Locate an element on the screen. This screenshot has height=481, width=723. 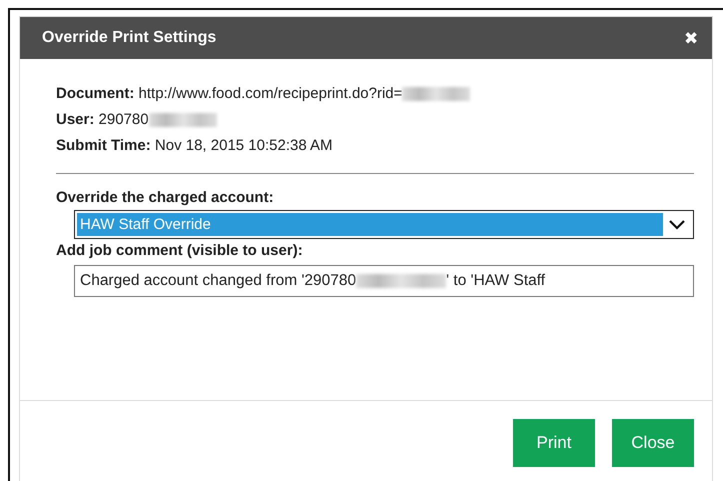
chevron-icon is located at coordinates (677, 225).